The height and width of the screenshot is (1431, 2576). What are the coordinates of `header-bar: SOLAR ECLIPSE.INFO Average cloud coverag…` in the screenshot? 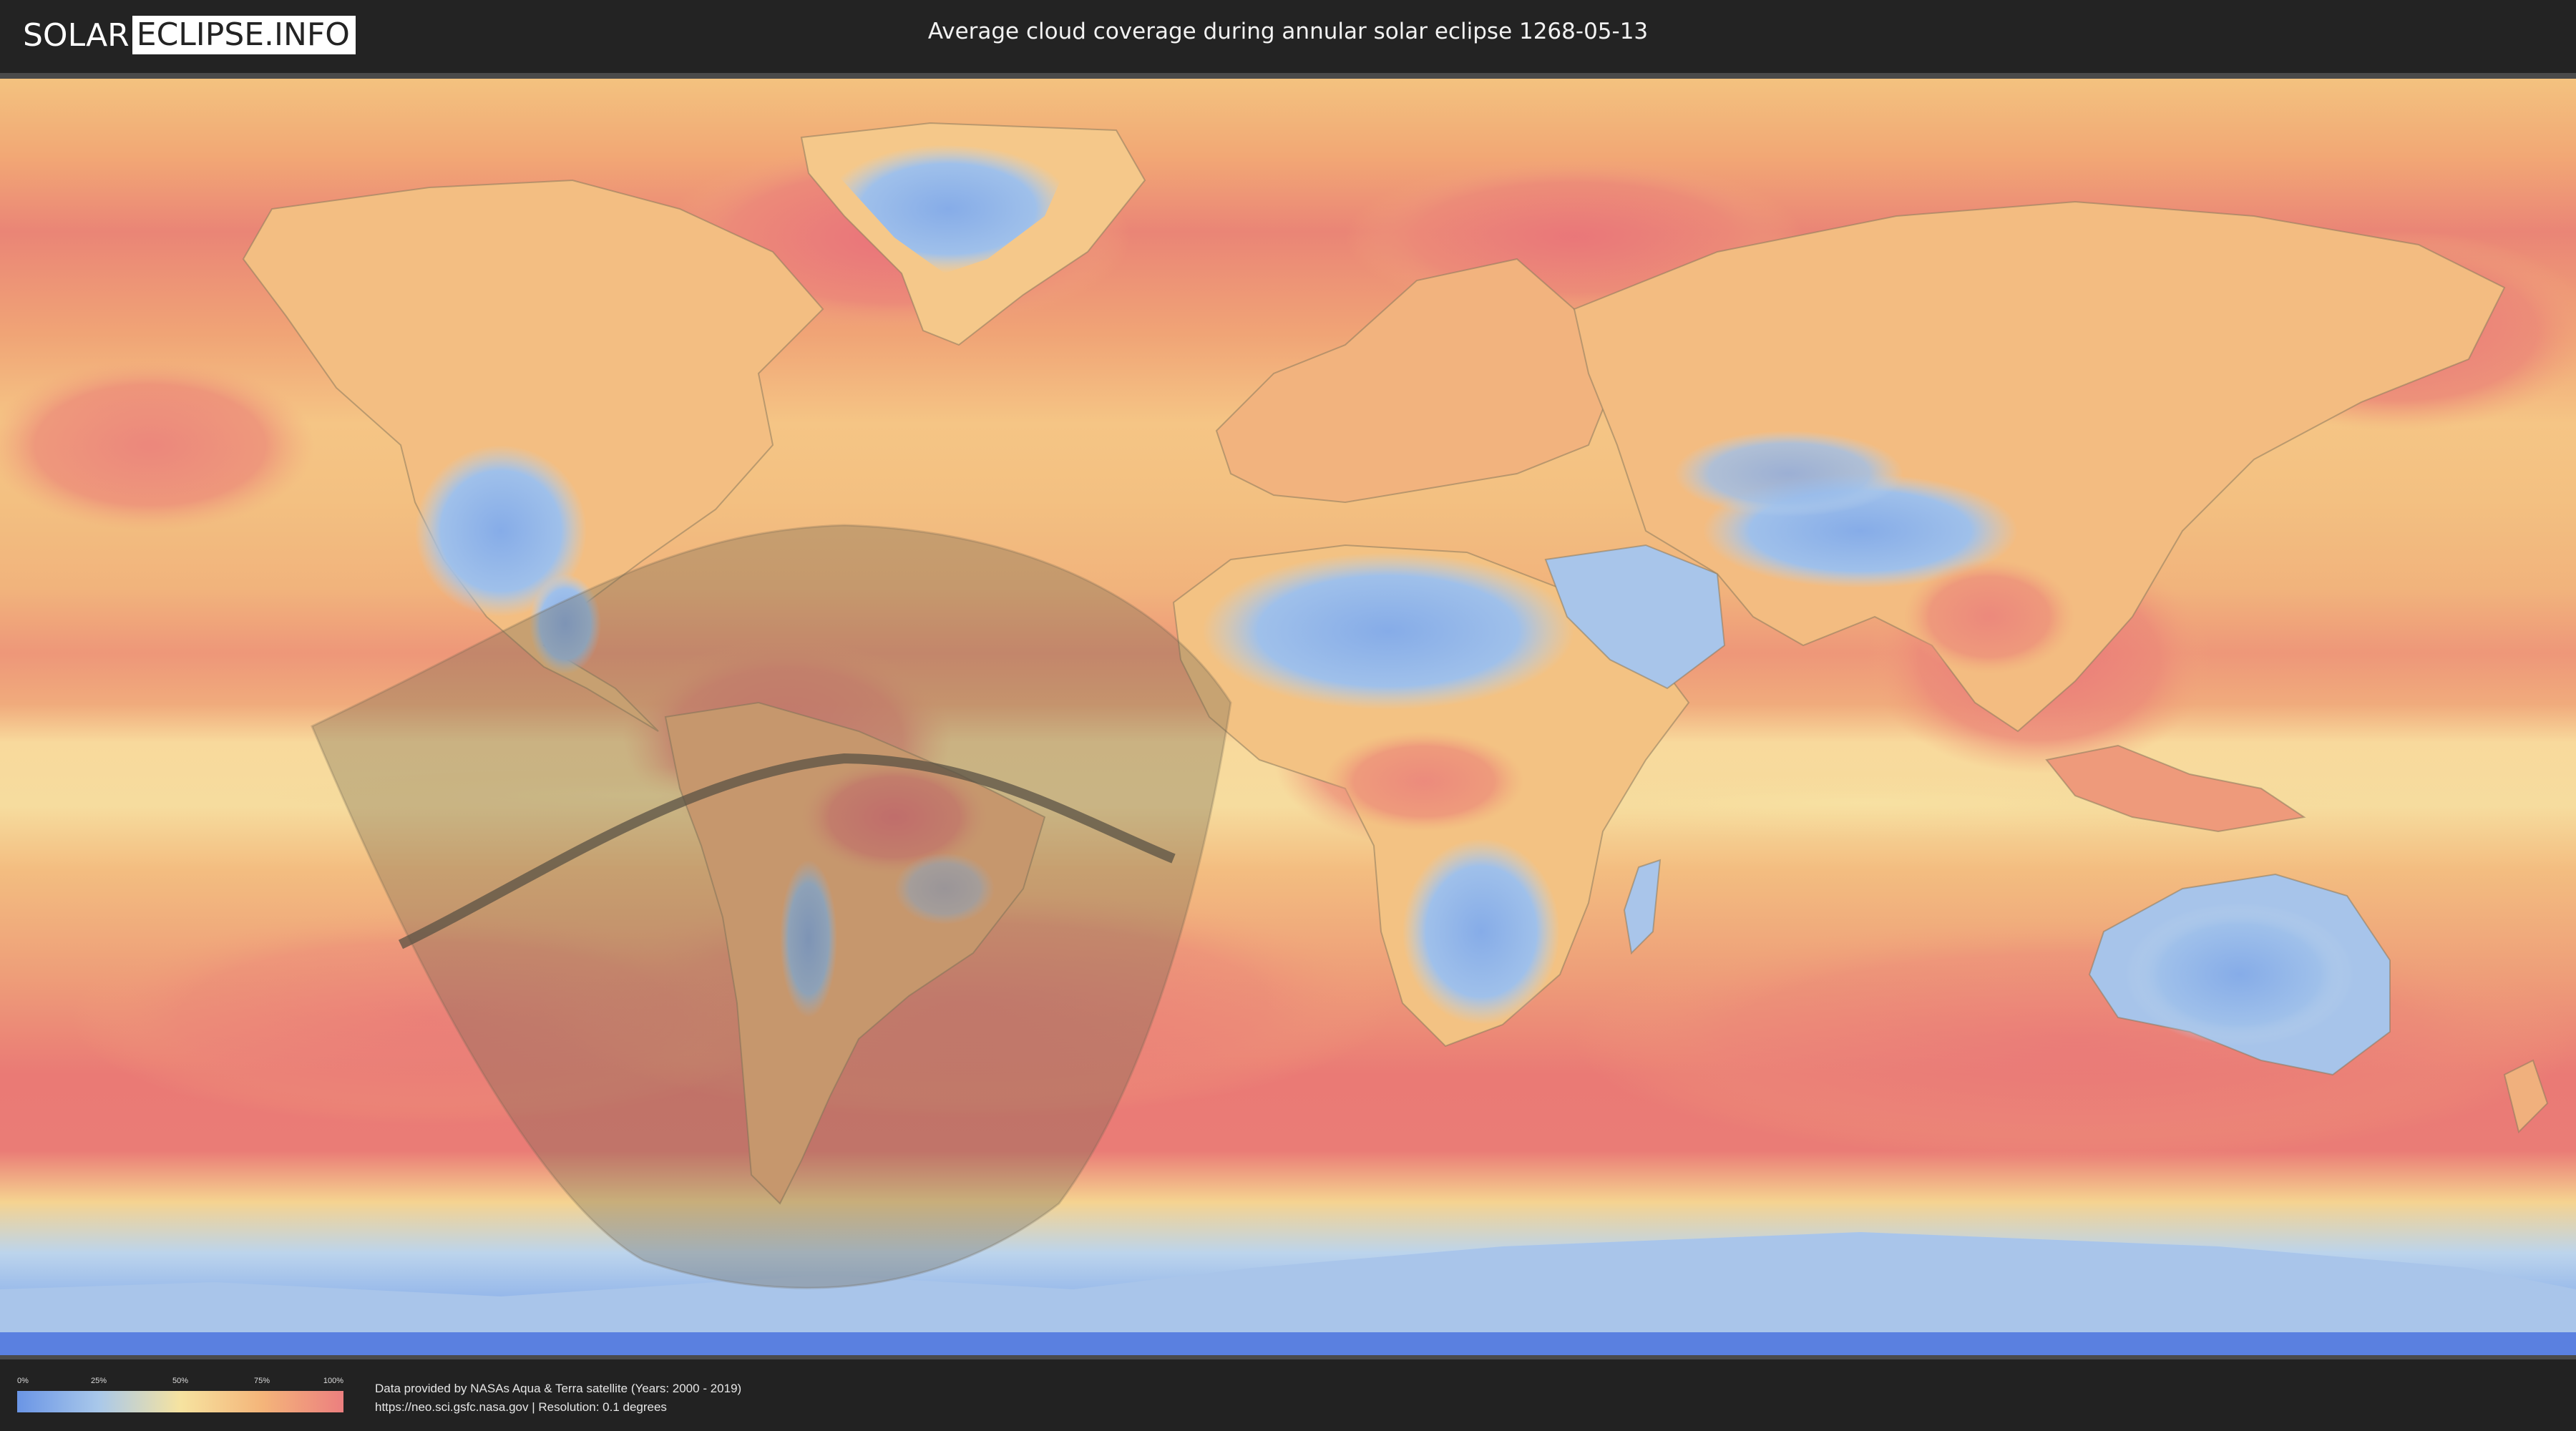 It's located at (1288, 36).